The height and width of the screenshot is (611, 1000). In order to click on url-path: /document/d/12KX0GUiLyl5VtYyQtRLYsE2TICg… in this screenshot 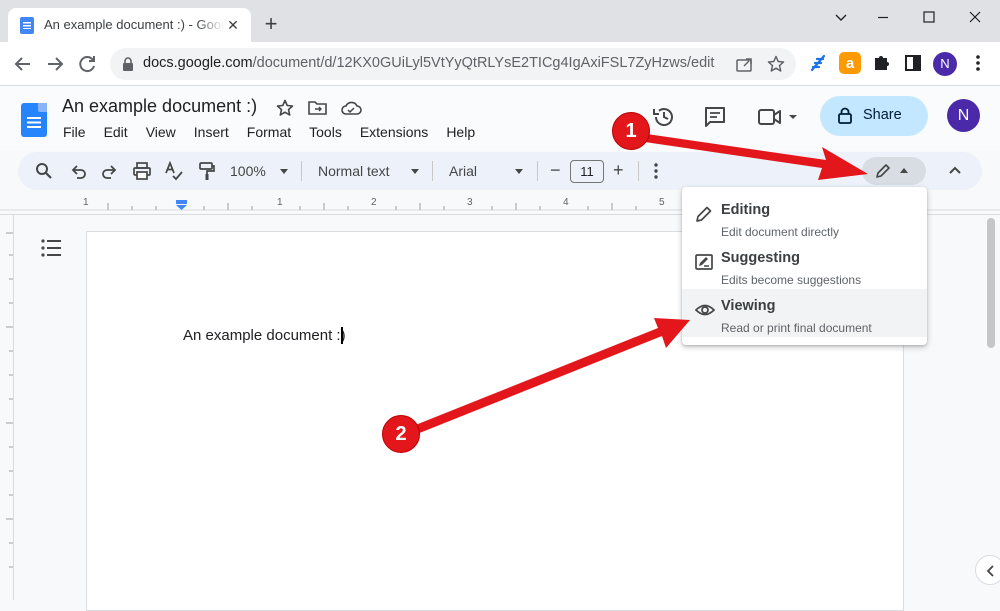, I will do `click(483, 63)`.